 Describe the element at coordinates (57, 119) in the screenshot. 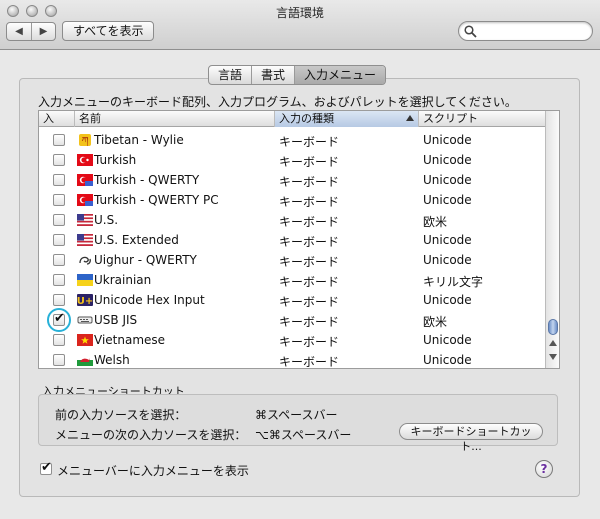

I see `header-check: 入` at that location.